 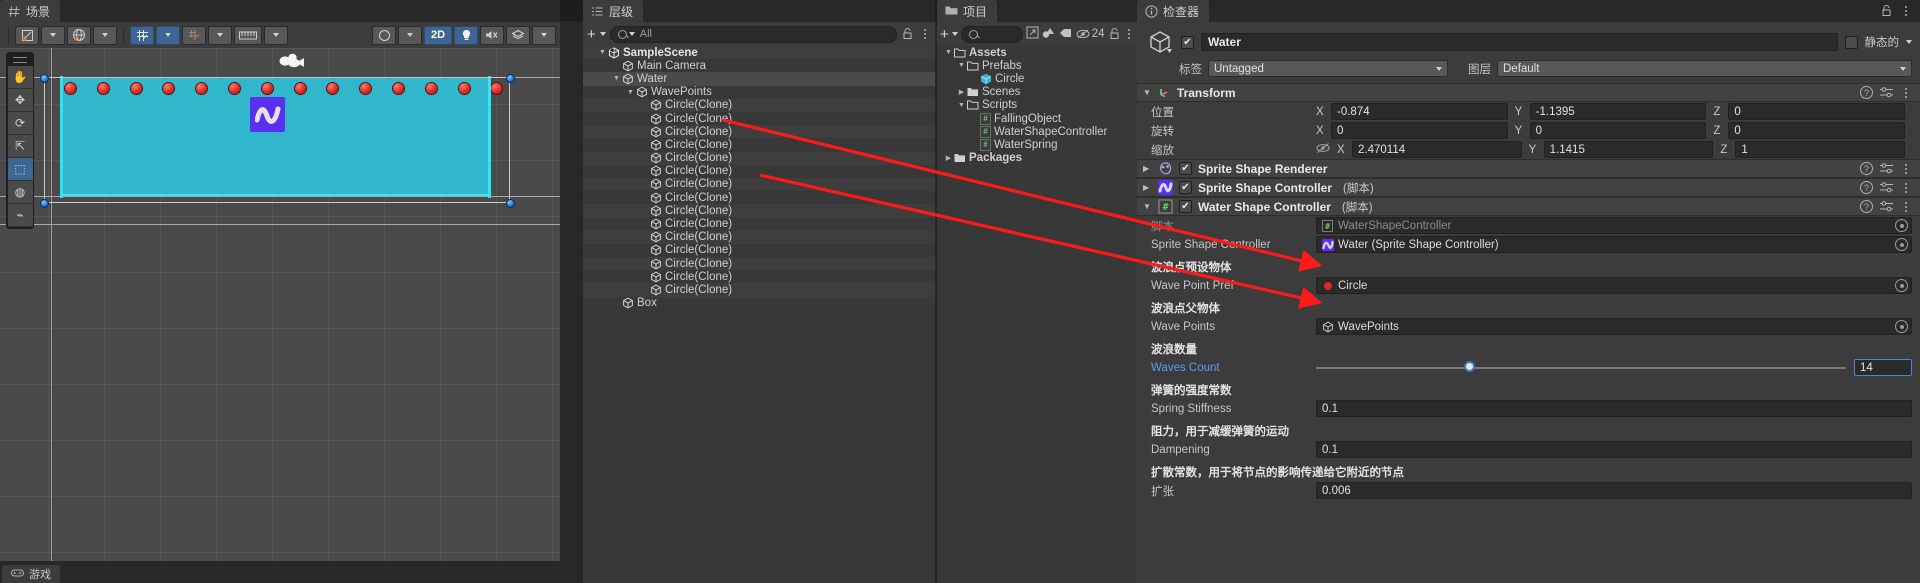 What do you see at coordinates (967, 11) in the screenshot?
I see `tab-project: 项目` at bounding box center [967, 11].